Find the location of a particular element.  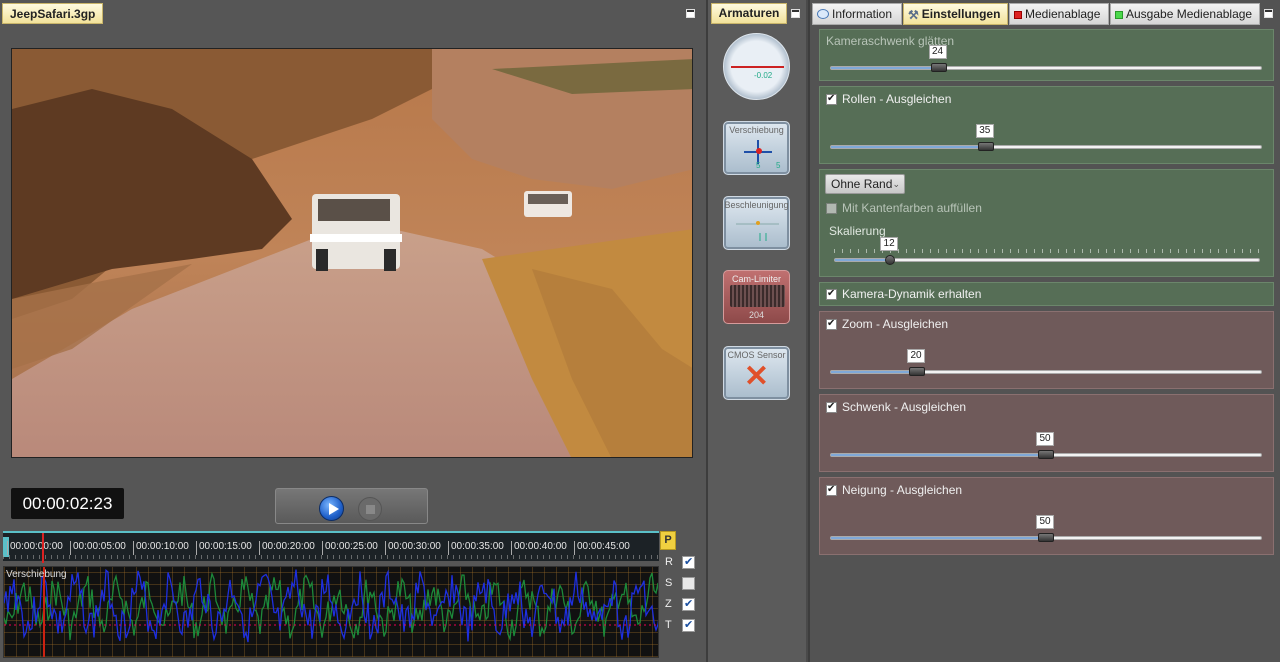

tab-medienablage: Medienablage is located at coordinates (1059, 14).